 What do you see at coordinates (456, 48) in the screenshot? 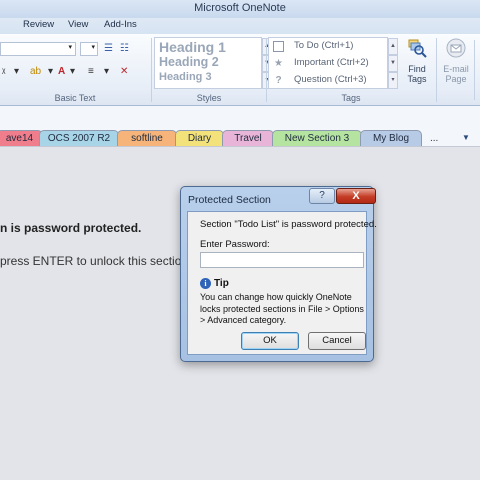
I see `email-icon` at bounding box center [456, 48].